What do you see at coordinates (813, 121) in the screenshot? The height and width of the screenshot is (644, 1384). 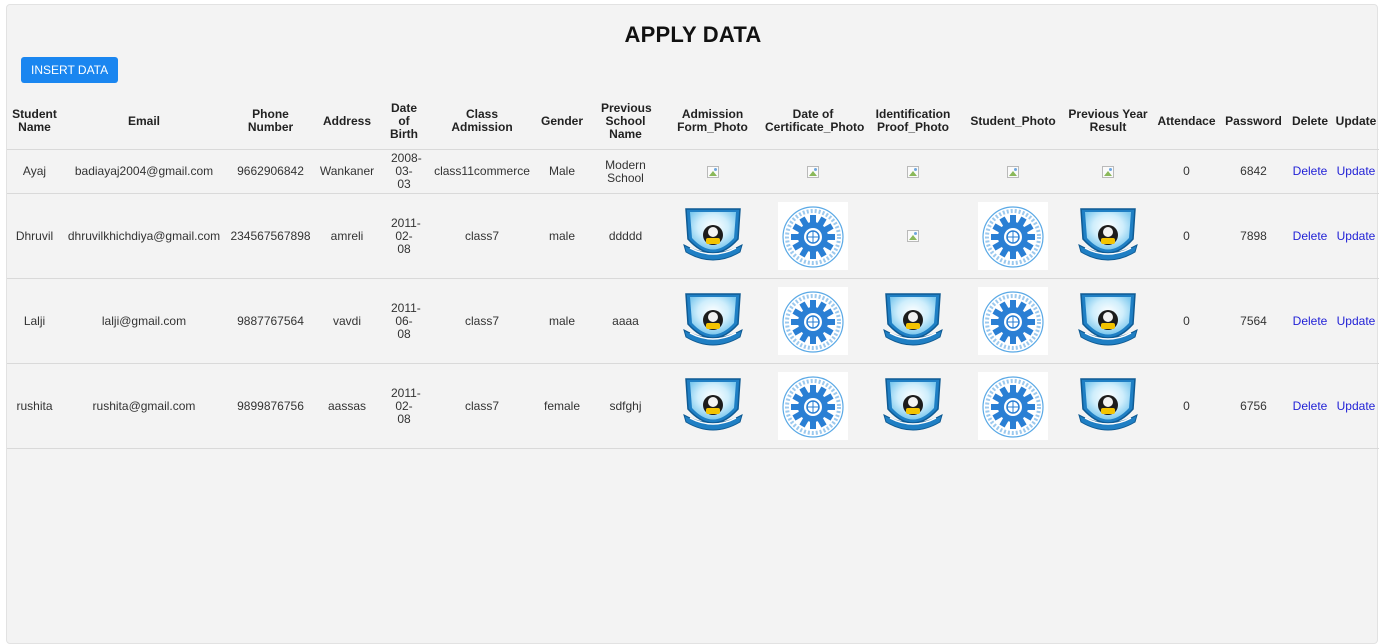 I see `header-date-of-certificate-photo: Date of Certificate_Photo` at bounding box center [813, 121].